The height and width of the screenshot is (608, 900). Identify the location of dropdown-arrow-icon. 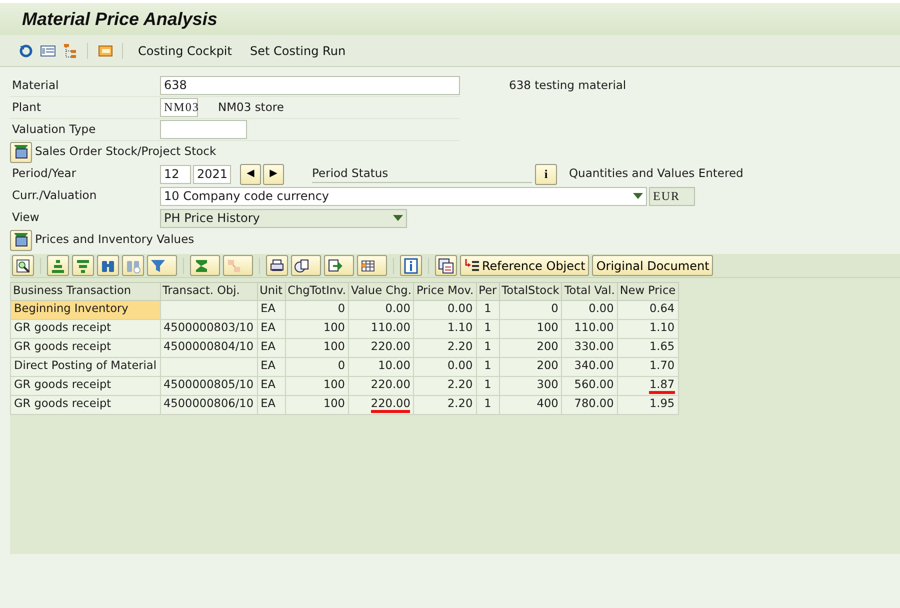
(398, 218).